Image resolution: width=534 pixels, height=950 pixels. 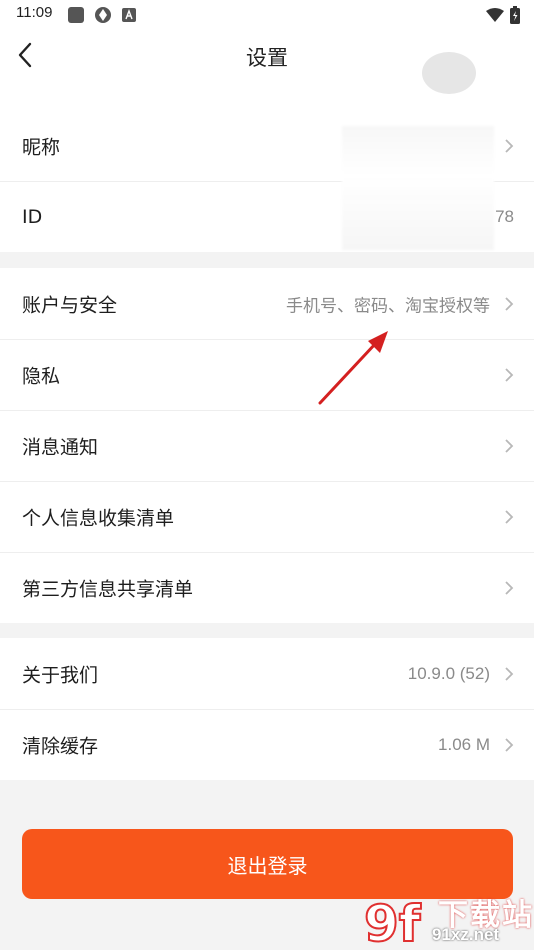 I want to click on privacy-label: 隐私, so click(x=41, y=376).